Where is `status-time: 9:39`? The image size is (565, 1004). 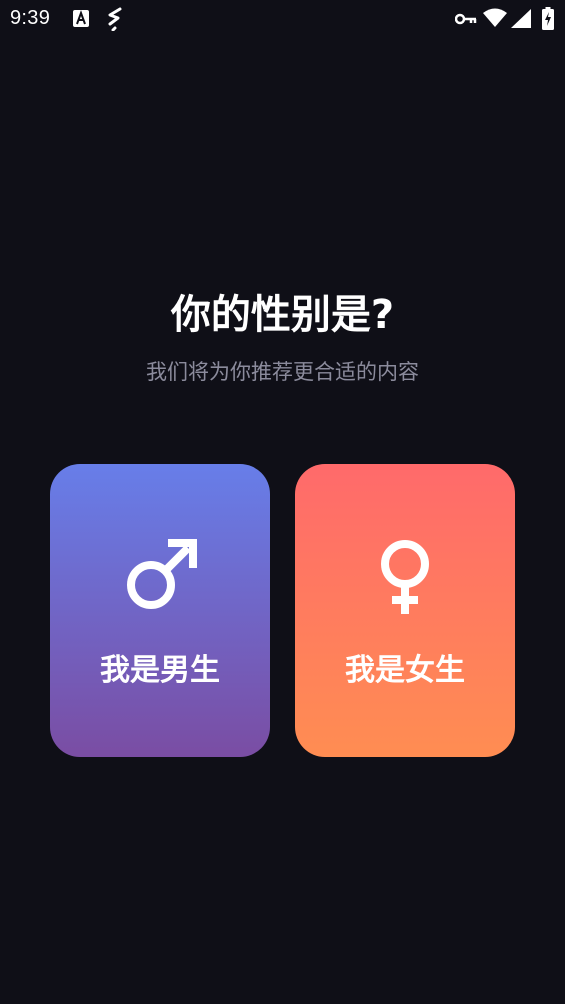
status-time: 9:39 is located at coordinates (30, 18).